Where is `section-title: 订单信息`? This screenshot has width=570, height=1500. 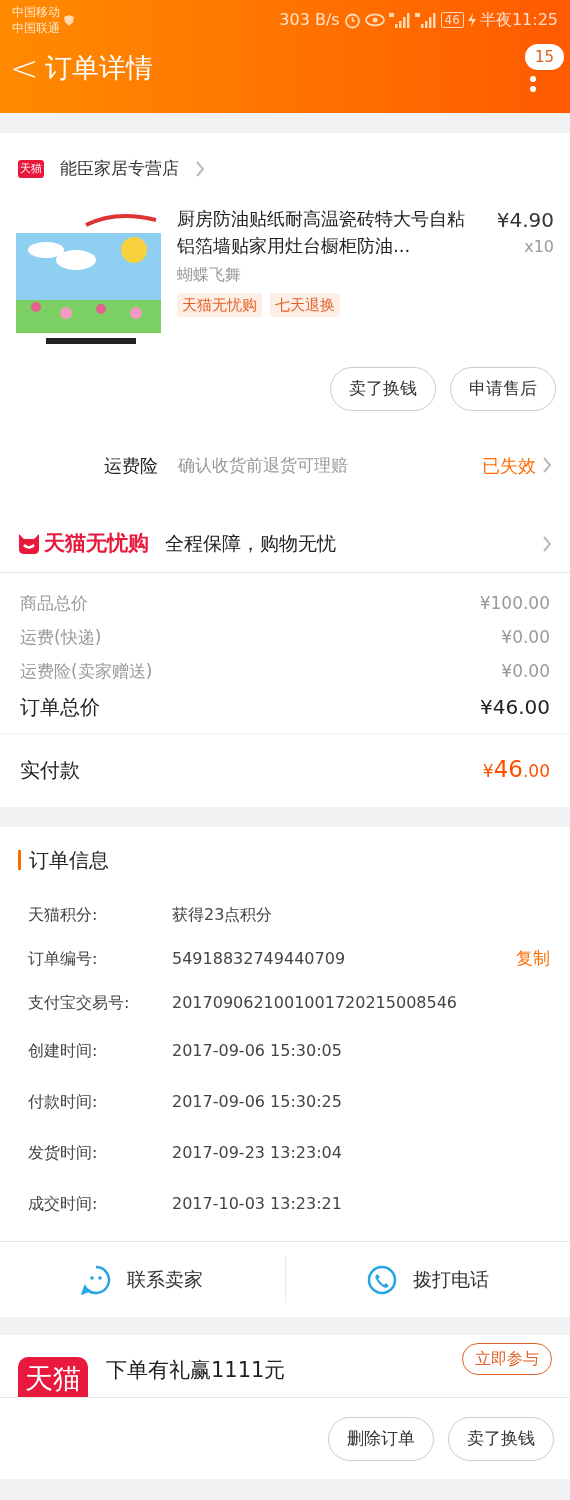 section-title: 订单信息 is located at coordinates (69, 860).